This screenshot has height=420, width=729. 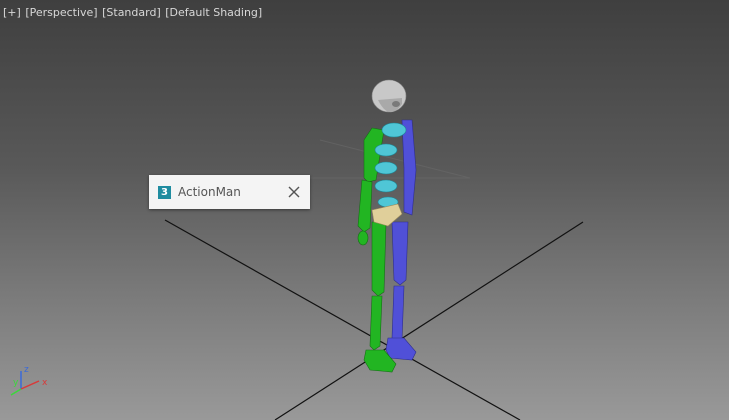 I want to click on home-grid, so click(x=350, y=159).